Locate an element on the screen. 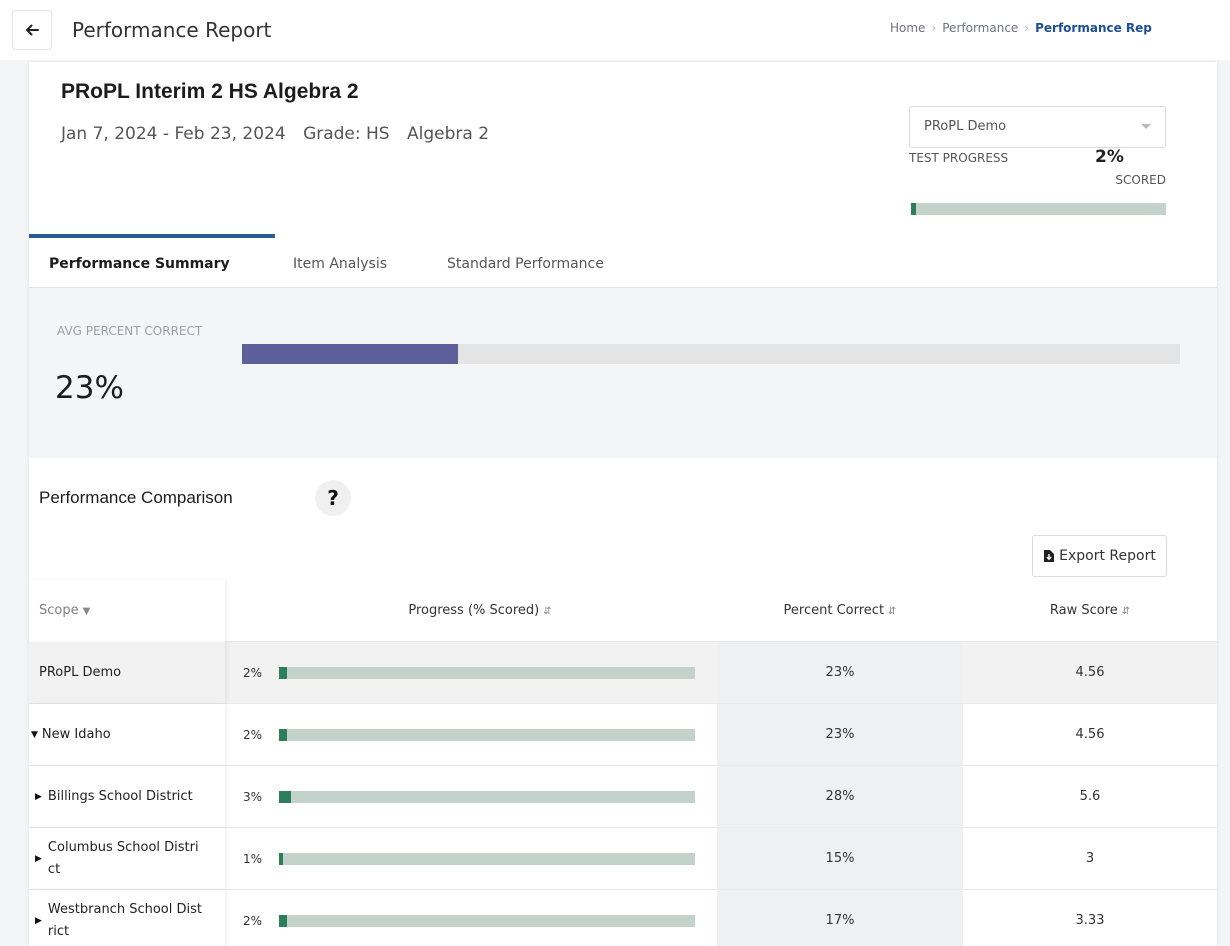 The image size is (1230, 946). percent-correct-cell: 28% is located at coordinates (840, 796).